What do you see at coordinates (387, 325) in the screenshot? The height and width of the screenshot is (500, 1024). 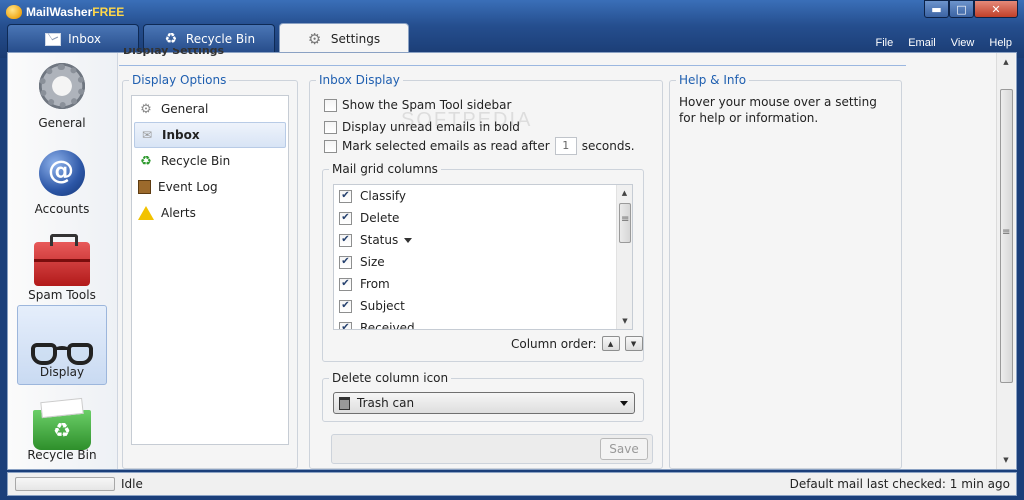 I see `column-label: Received` at bounding box center [387, 325].